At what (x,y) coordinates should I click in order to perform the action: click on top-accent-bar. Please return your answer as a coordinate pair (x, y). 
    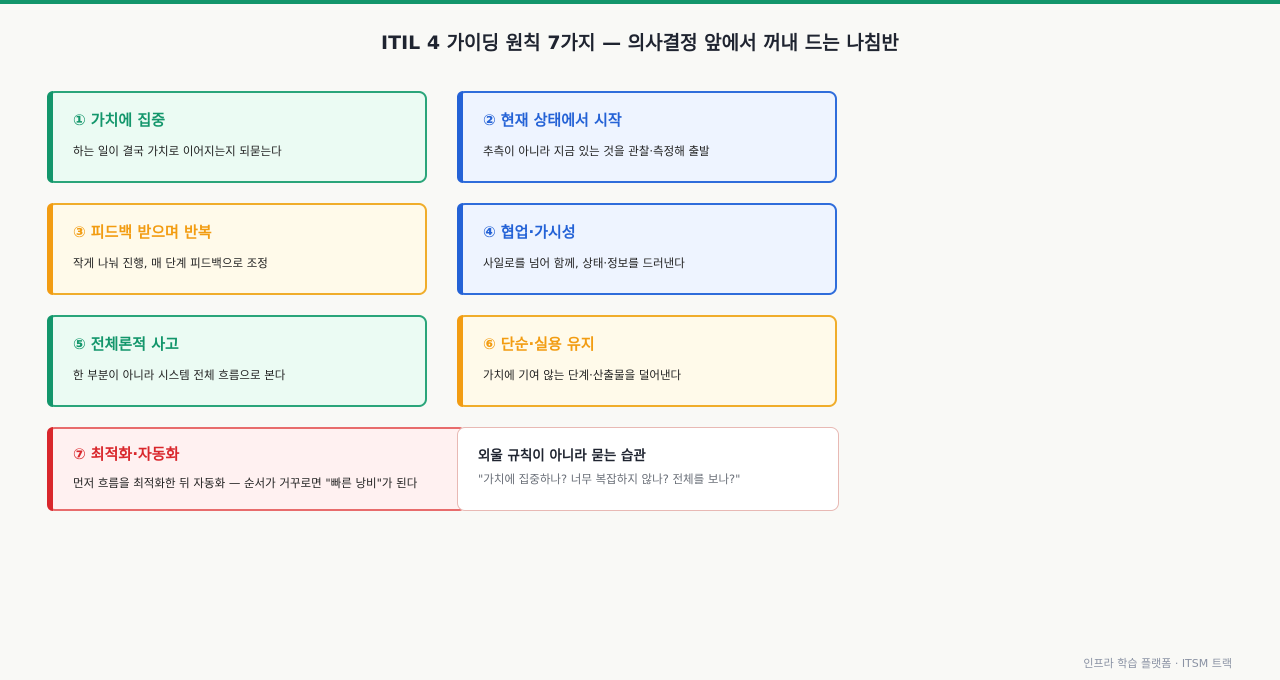
    Looking at the image, I should click on (640, 2).